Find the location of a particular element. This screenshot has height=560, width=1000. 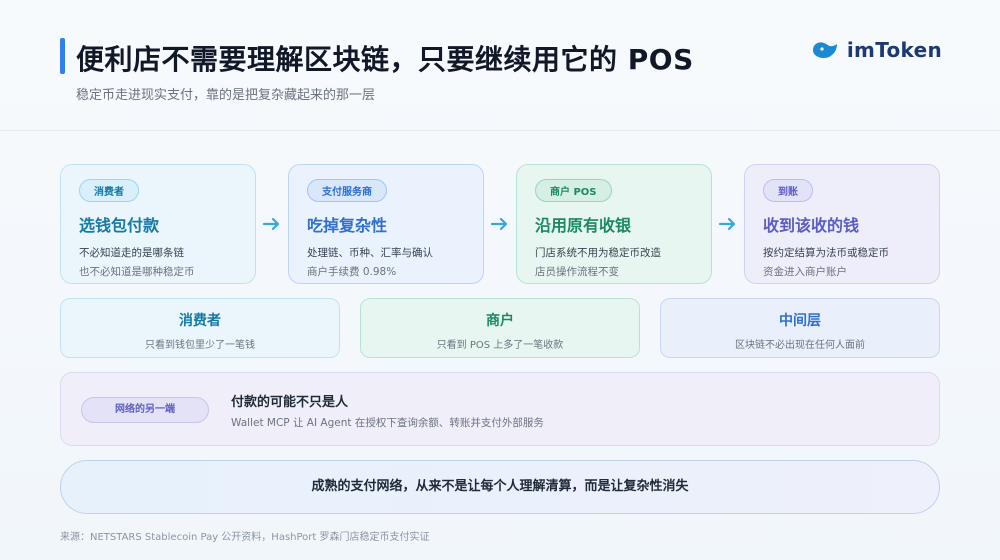

role-card-merchant: 商户 只看到 POS 上多了一笔收款 is located at coordinates (500, 328).